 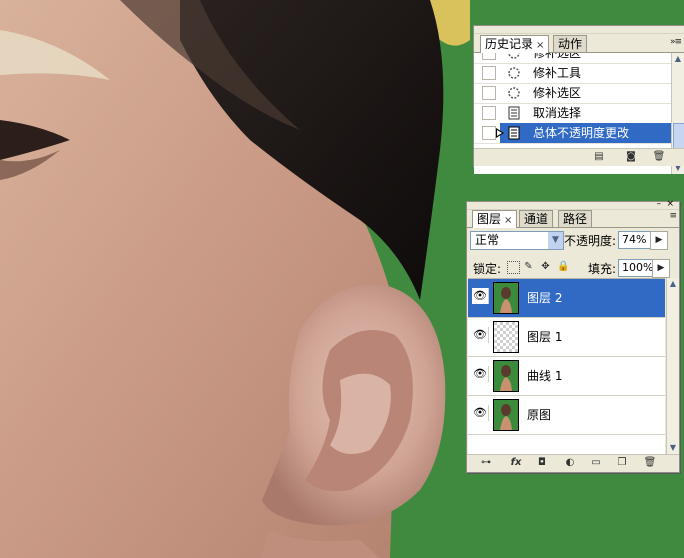 What do you see at coordinates (528, 266) in the screenshot?
I see `lock-image-pixels-icon: ✎` at bounding box center [528, 266].